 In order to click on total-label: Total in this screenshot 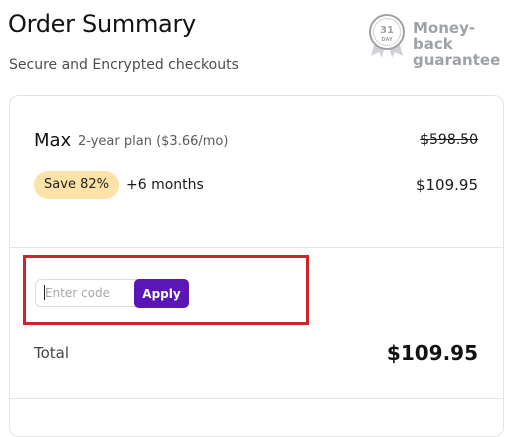, I will do `click(52, 353)`.